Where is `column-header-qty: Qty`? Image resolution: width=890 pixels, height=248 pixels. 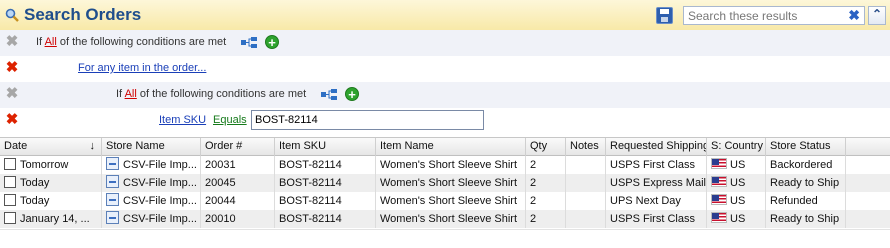 column-header-qty: Qty is located at coordinates (546, 147).